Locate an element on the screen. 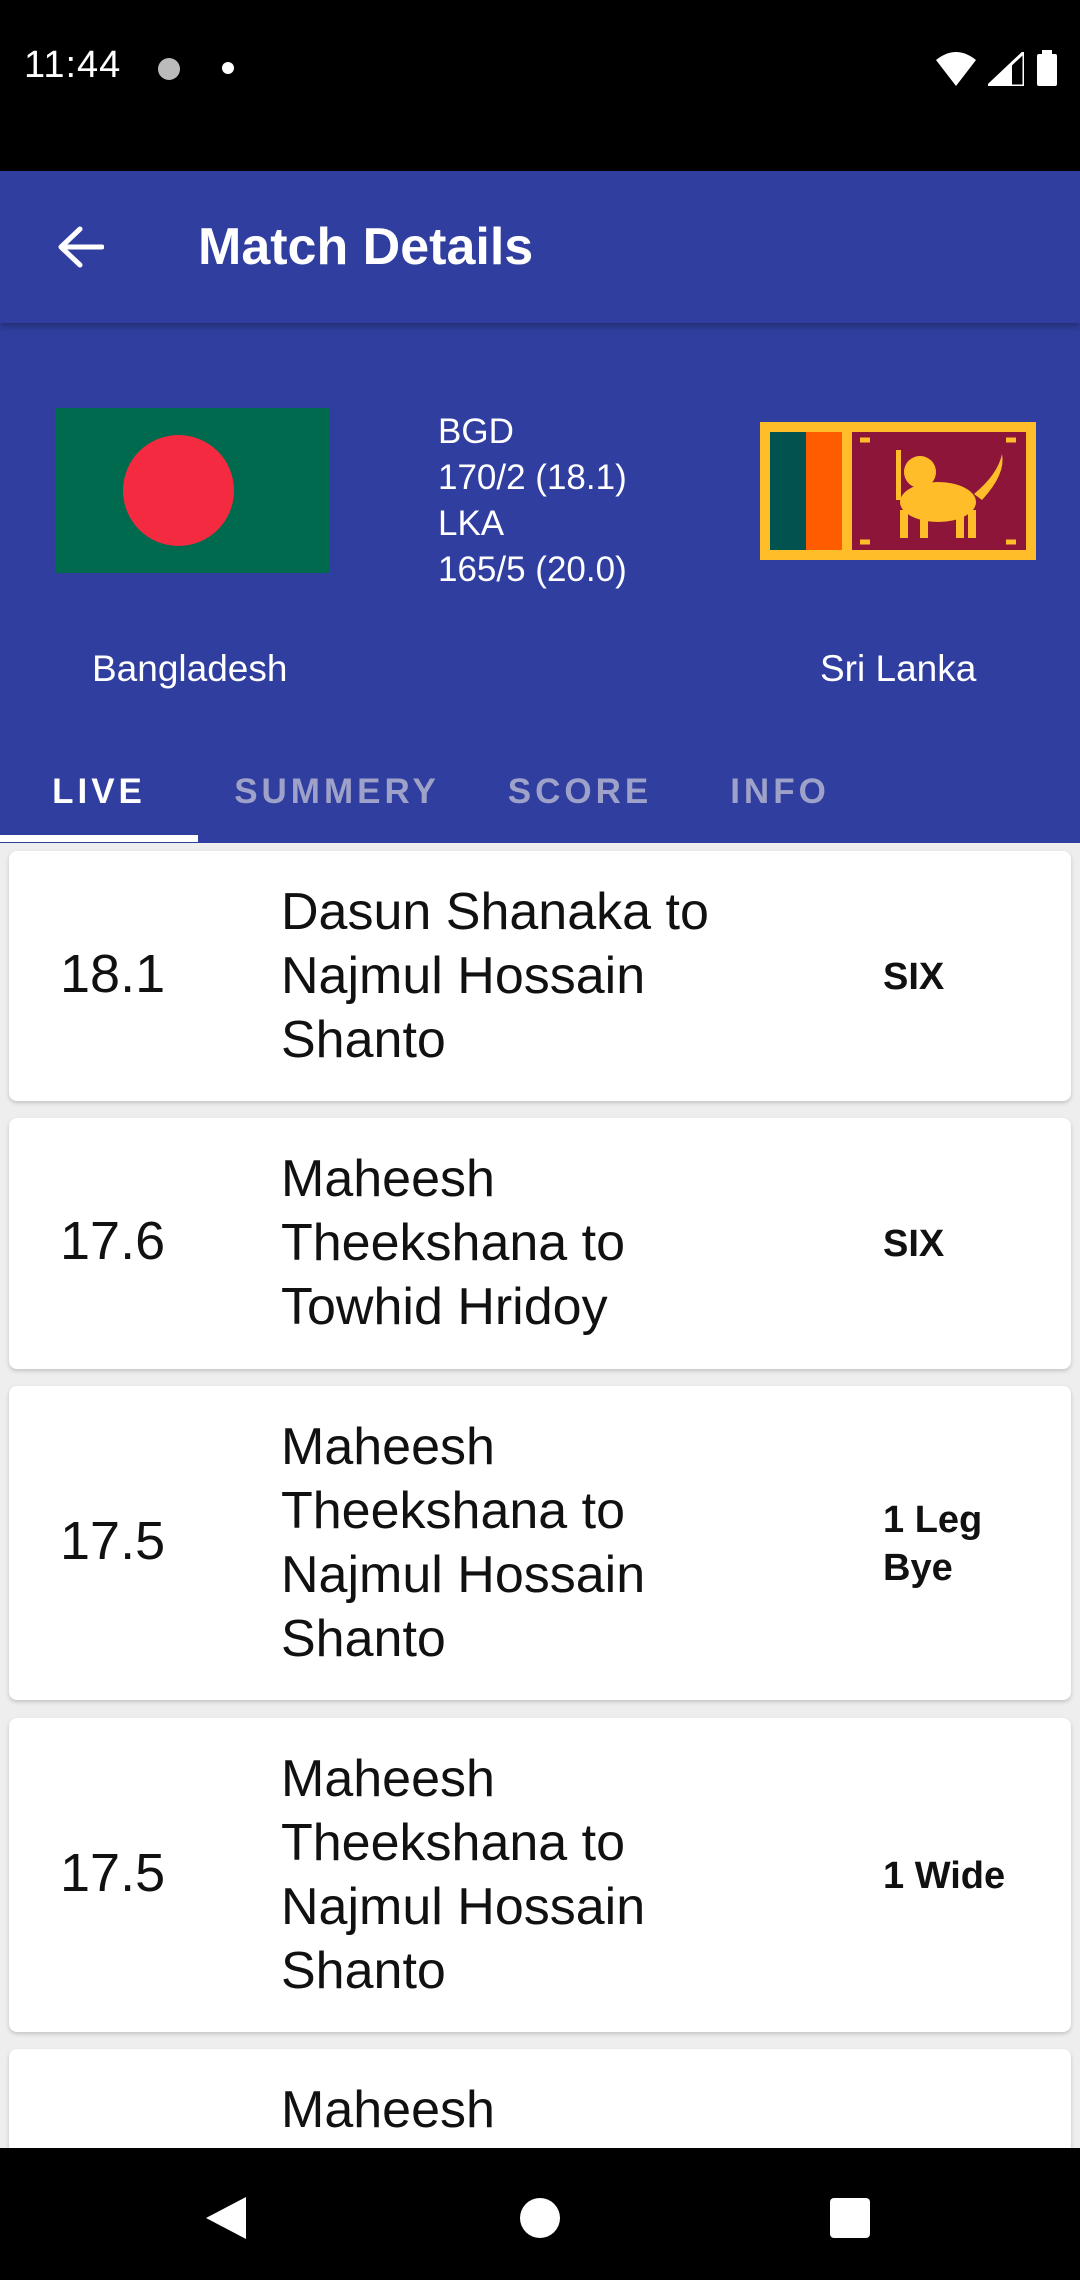 The height and width of the screenshot is (2280, 1080). tab-live: LIVE is located at coordinates (99, 791).